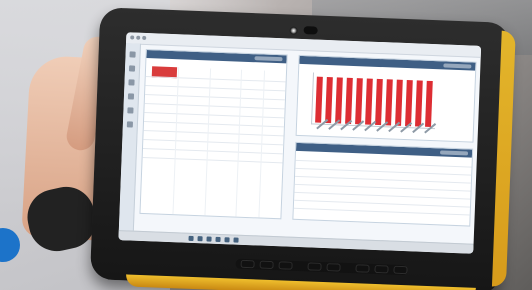  I want to click on bar-series, so click(375, 101).